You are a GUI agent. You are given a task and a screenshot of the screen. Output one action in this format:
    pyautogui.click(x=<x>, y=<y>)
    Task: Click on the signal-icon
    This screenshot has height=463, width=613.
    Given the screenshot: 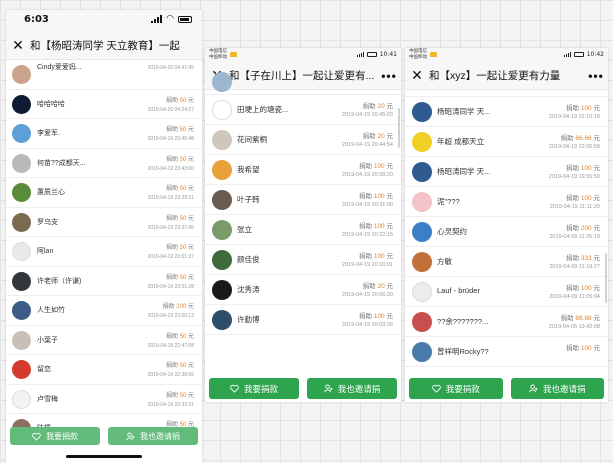 What is the action you would take?
    pyautogui.click(x=567, y=54)
    